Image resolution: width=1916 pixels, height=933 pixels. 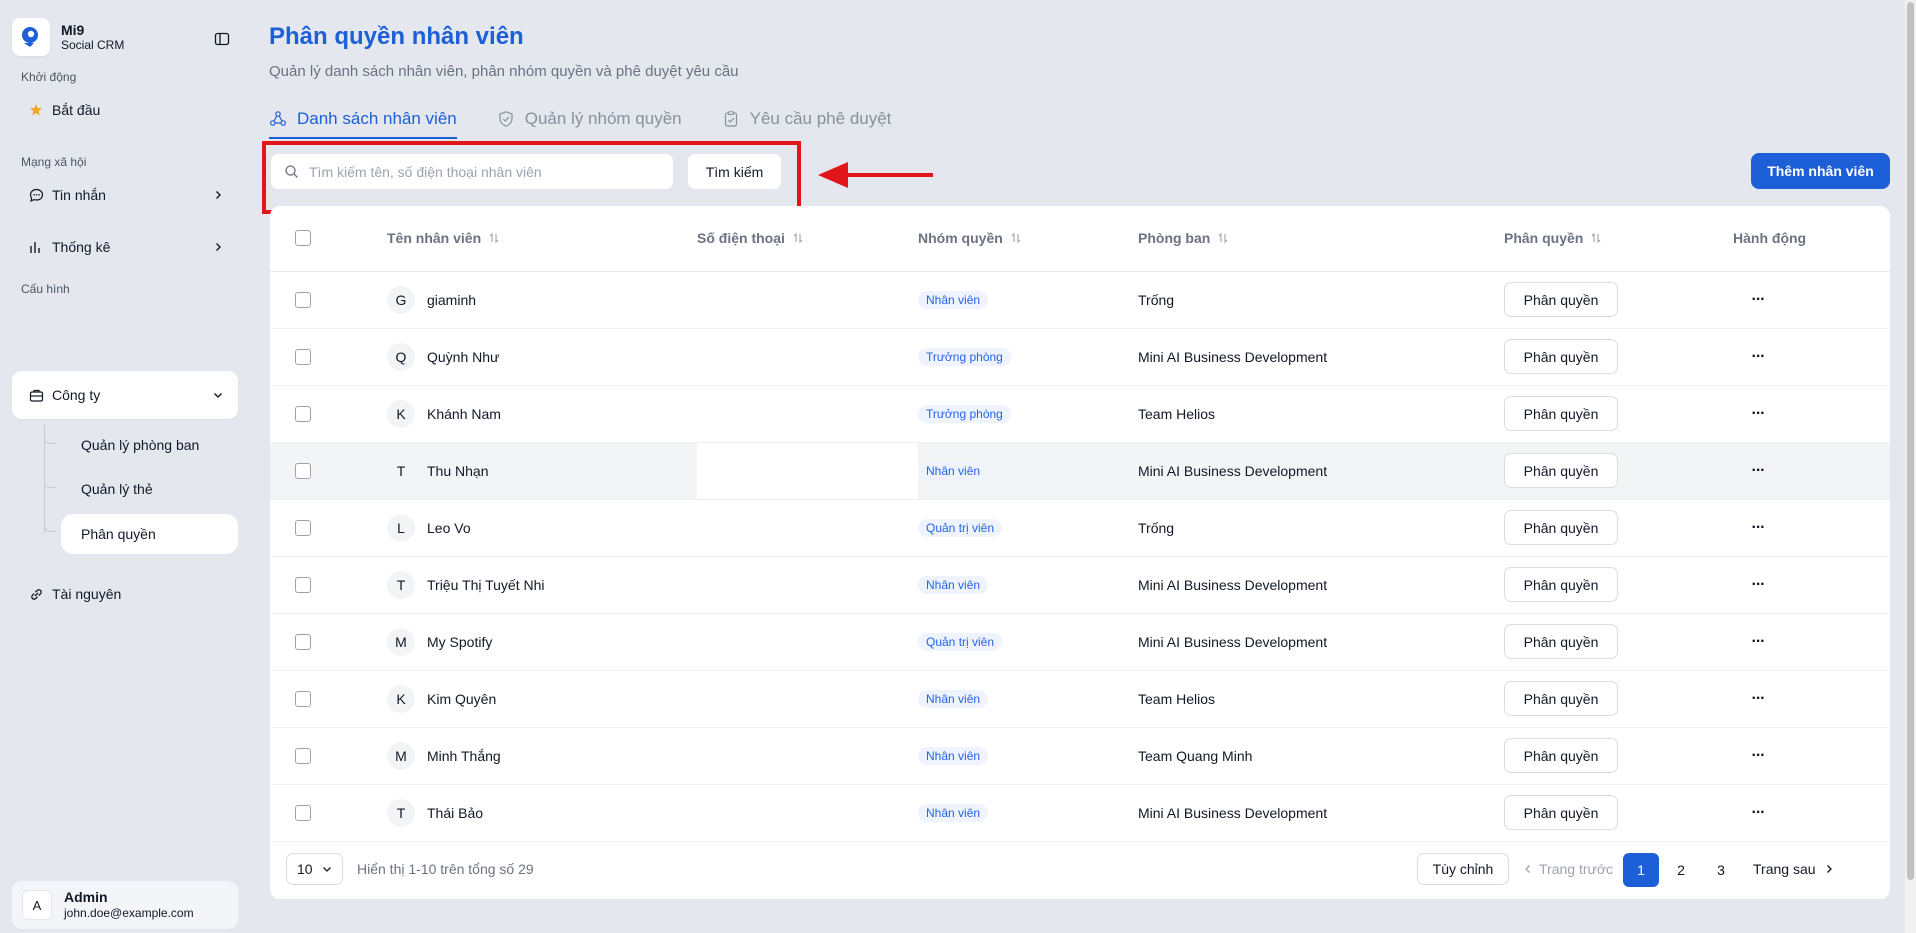 I want to click on employee-name: Khánh Nam, so click(x=464, y=413).